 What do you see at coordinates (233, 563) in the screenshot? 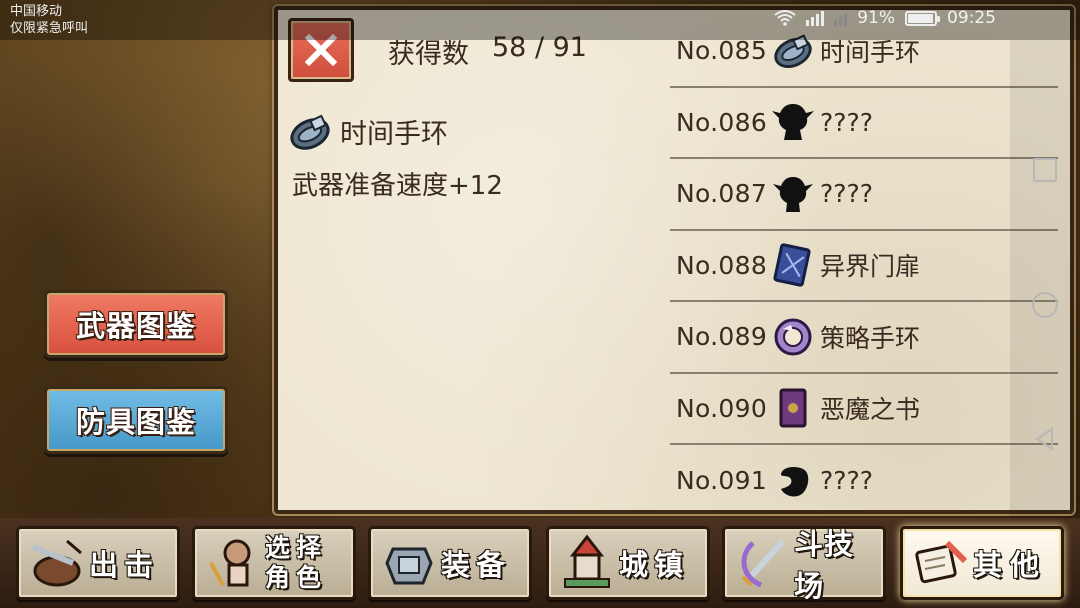
I see `character-icon` at bounding box center [233, 563].